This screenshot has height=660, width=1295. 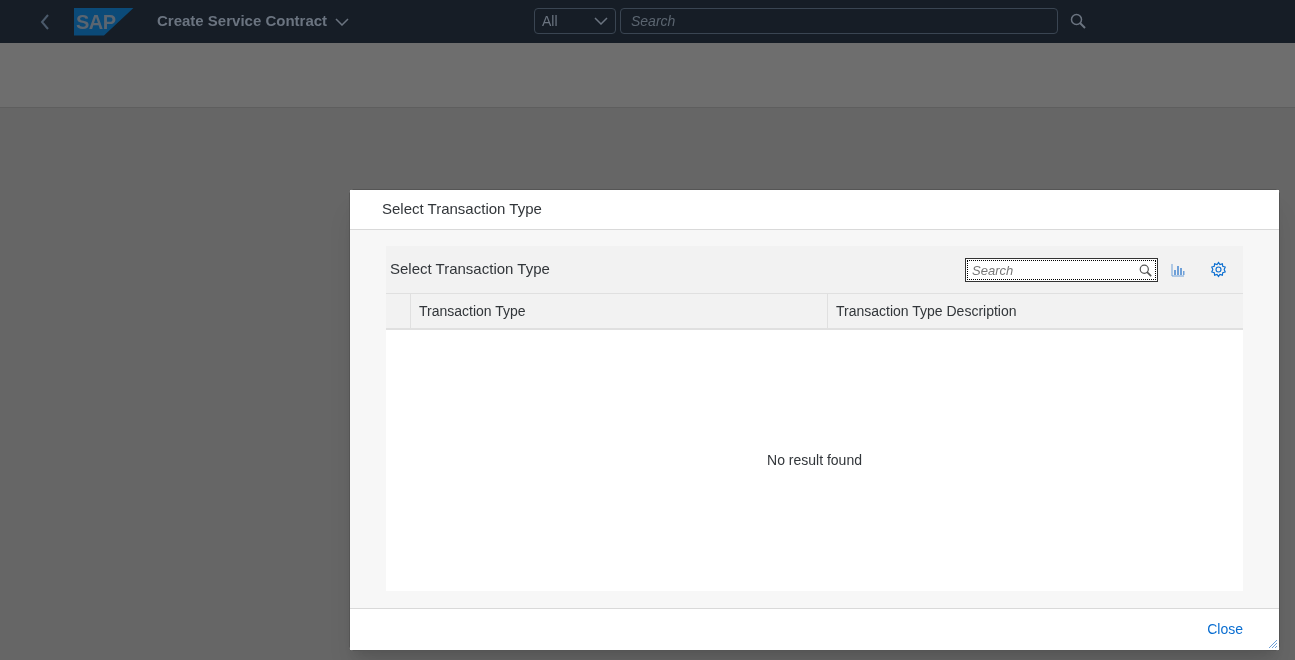 I want to click on empty-message: No result found, so click(x=814, y=460).